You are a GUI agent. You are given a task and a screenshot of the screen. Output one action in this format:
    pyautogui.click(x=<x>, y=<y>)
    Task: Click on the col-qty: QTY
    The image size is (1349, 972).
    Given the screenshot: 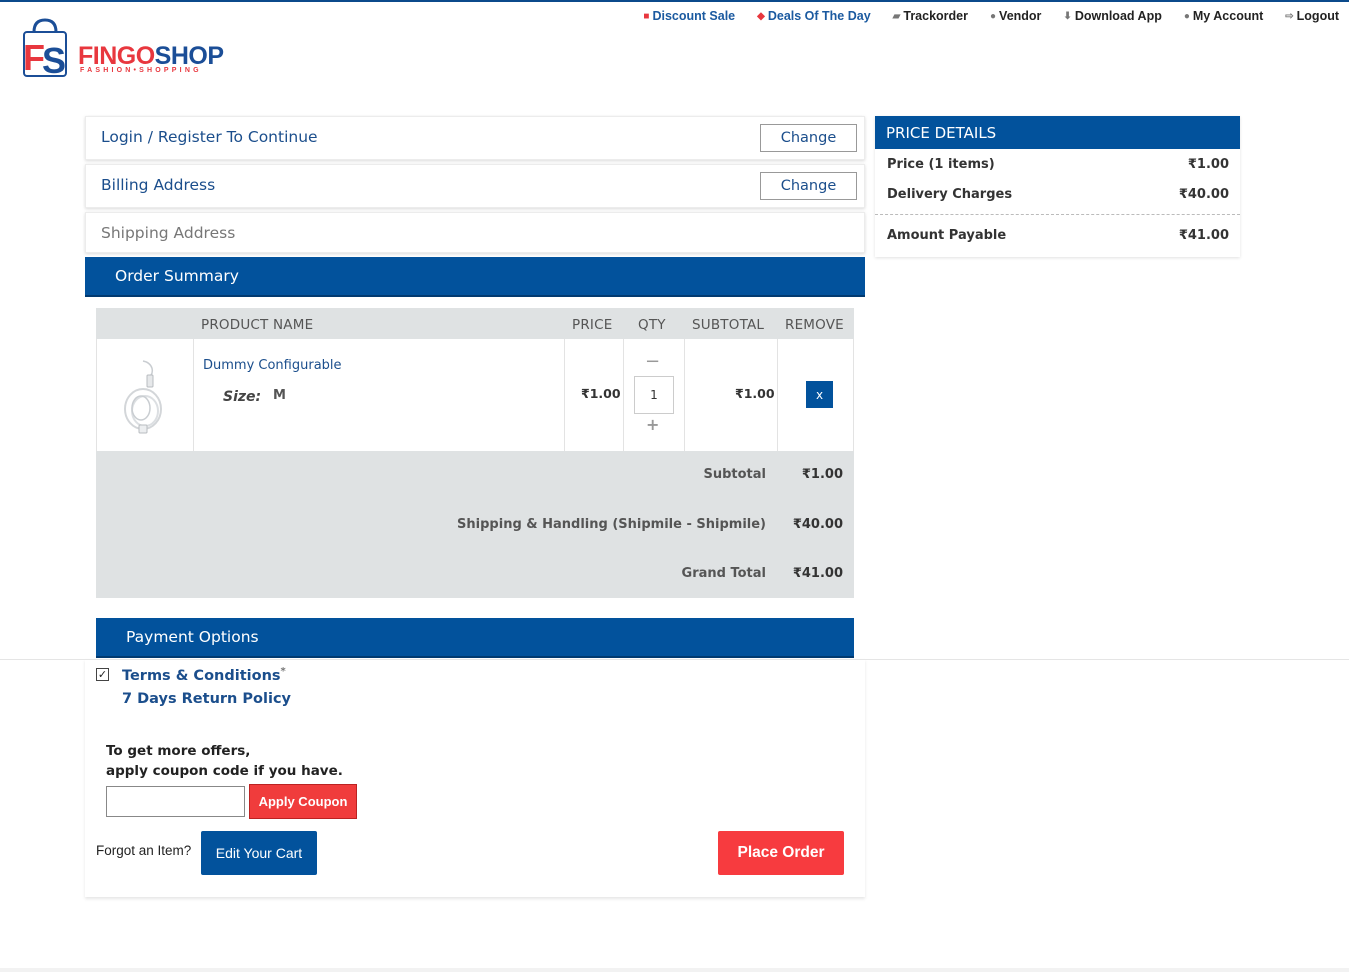 What is the action you would take?
    pyautogui.click(x=652, y=325)
    